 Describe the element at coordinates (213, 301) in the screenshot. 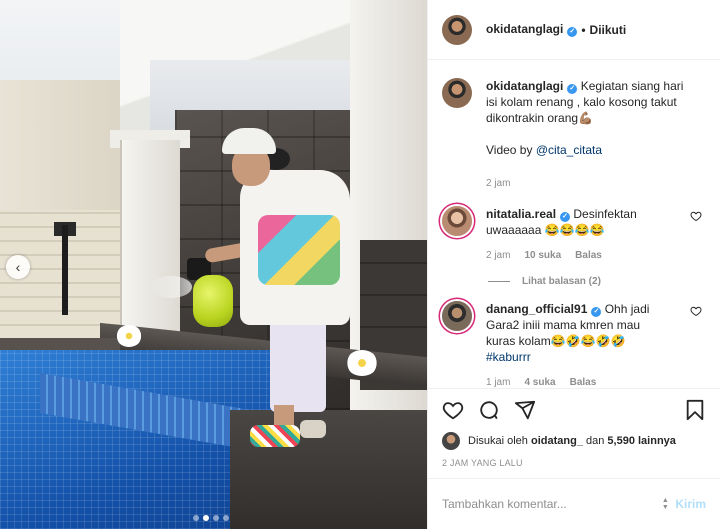

I see `green-pressure-sprayer` at that location.